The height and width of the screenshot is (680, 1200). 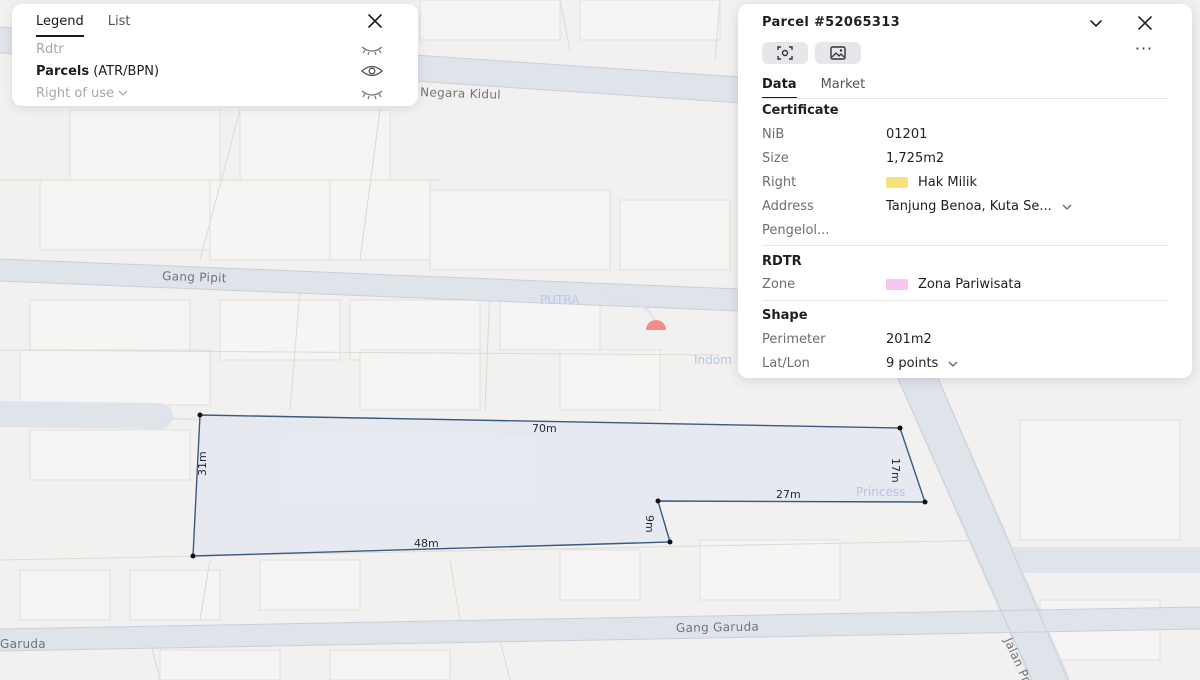 What do you see at coordinates (880, 492) in the screenshot?
I see `poi-label: Princess` at bounding box center [880, 492].